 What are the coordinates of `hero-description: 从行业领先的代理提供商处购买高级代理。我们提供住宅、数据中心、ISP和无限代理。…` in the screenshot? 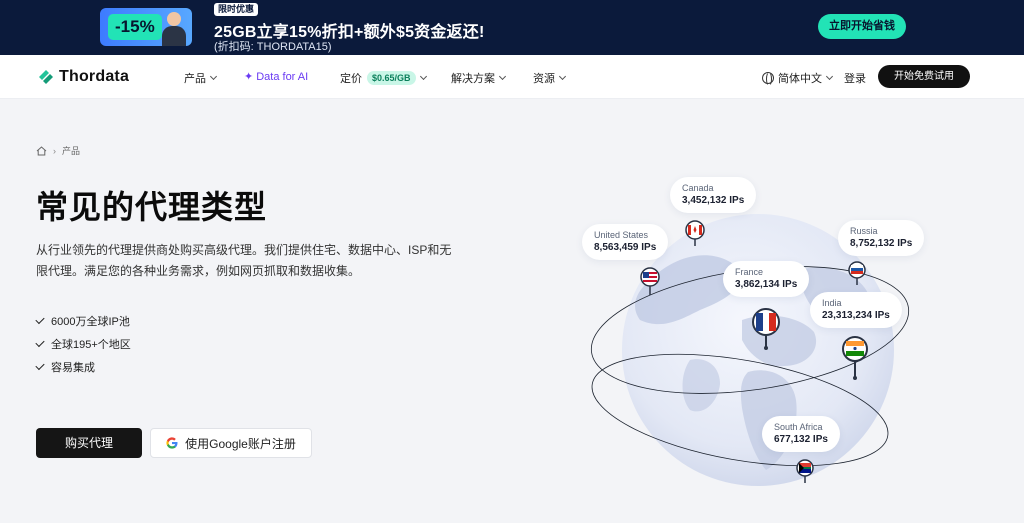 It's located at (244, 260).